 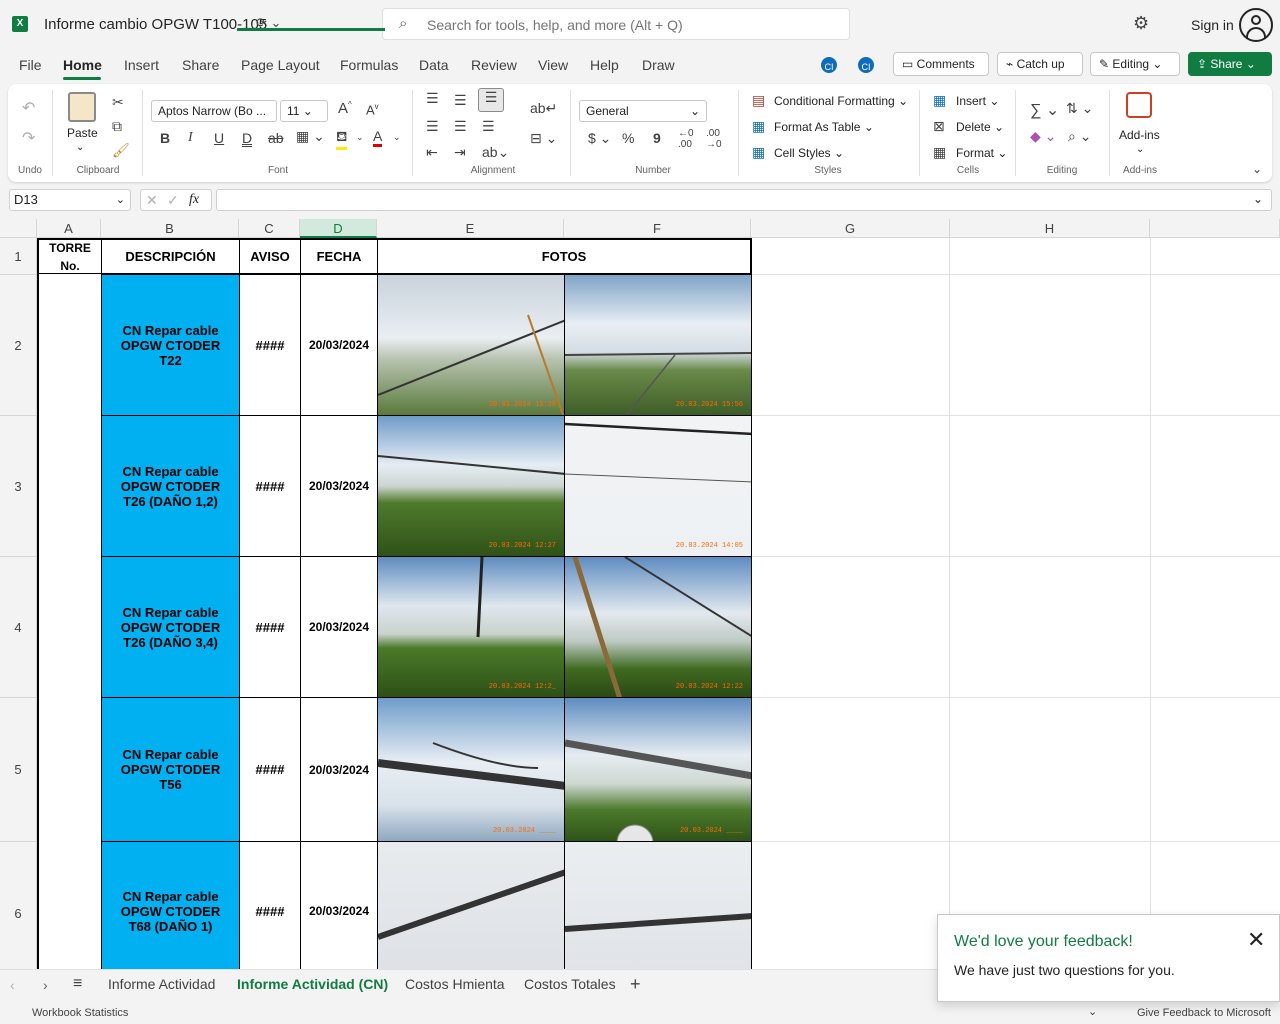 I want to click on torre-merged-cell, so click(x=69, y=621).